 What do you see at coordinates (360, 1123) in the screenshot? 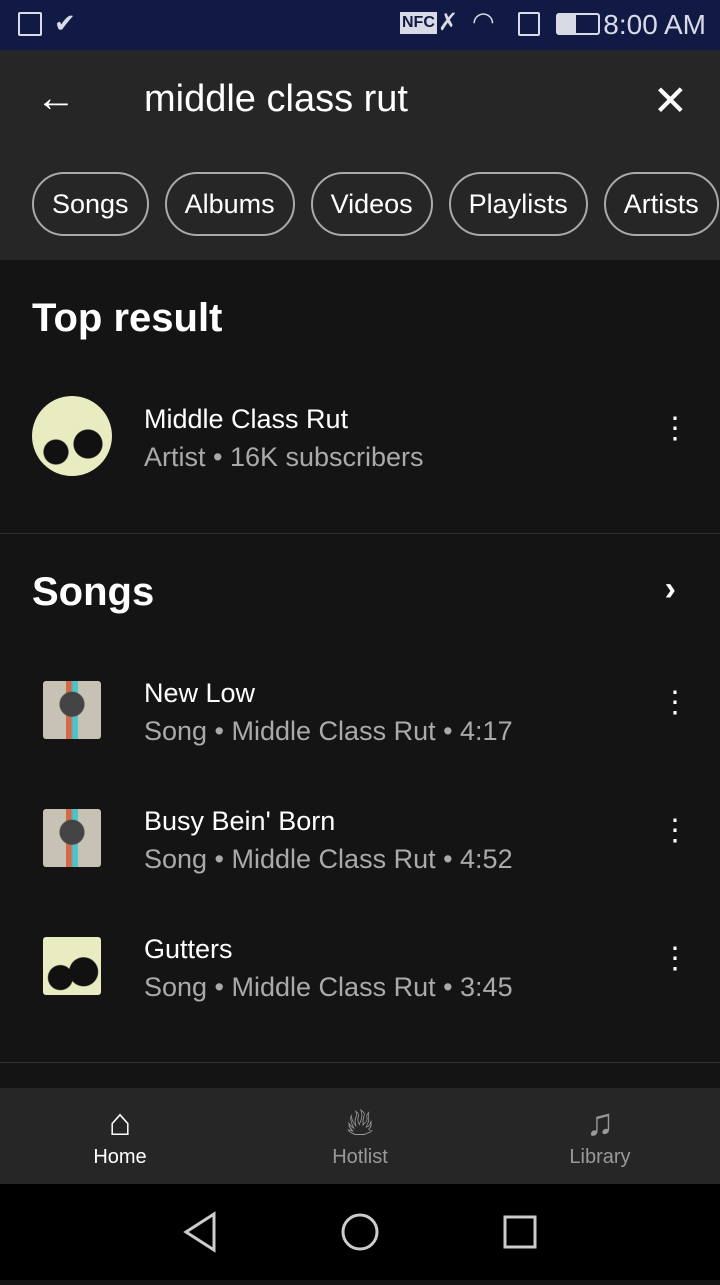
I see `flame-icon: 🔥︎` at bounding box center [360, 1123].